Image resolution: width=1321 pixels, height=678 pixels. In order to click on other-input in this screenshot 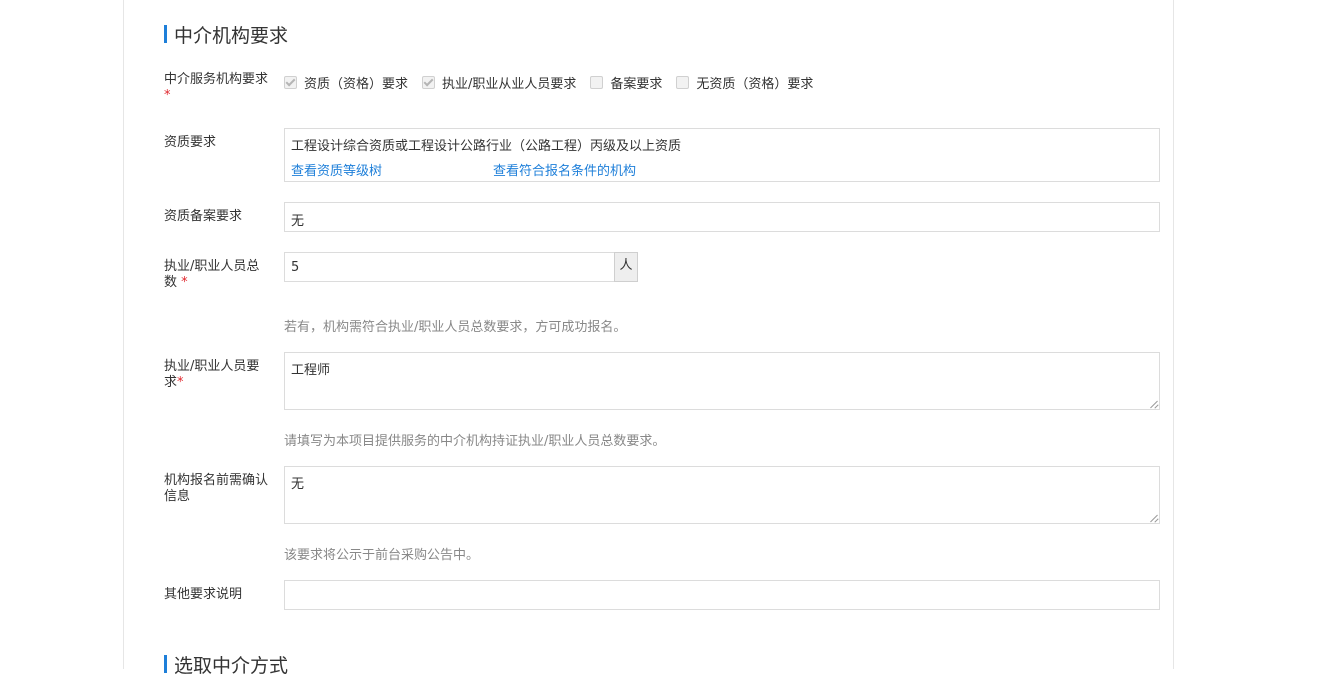, I will do `click(722, 595)`.